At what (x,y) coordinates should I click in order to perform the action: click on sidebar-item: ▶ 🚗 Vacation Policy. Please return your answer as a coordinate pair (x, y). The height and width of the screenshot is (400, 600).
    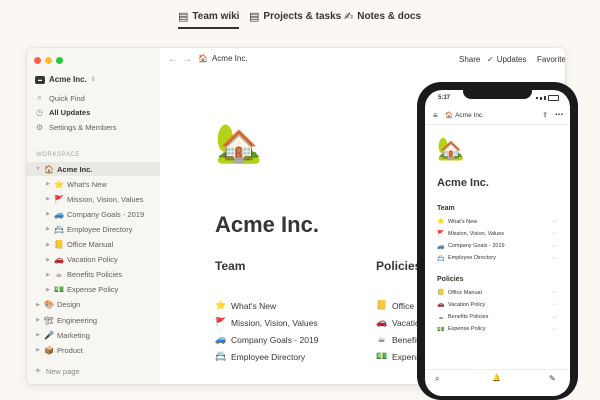
    Looking at the image, I should click on (93, 260).